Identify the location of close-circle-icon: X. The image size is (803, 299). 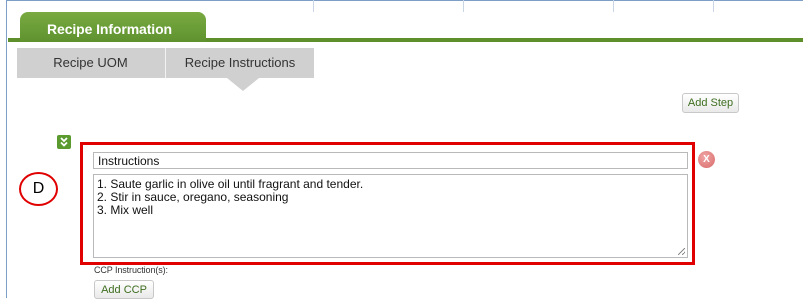
(706, 159).